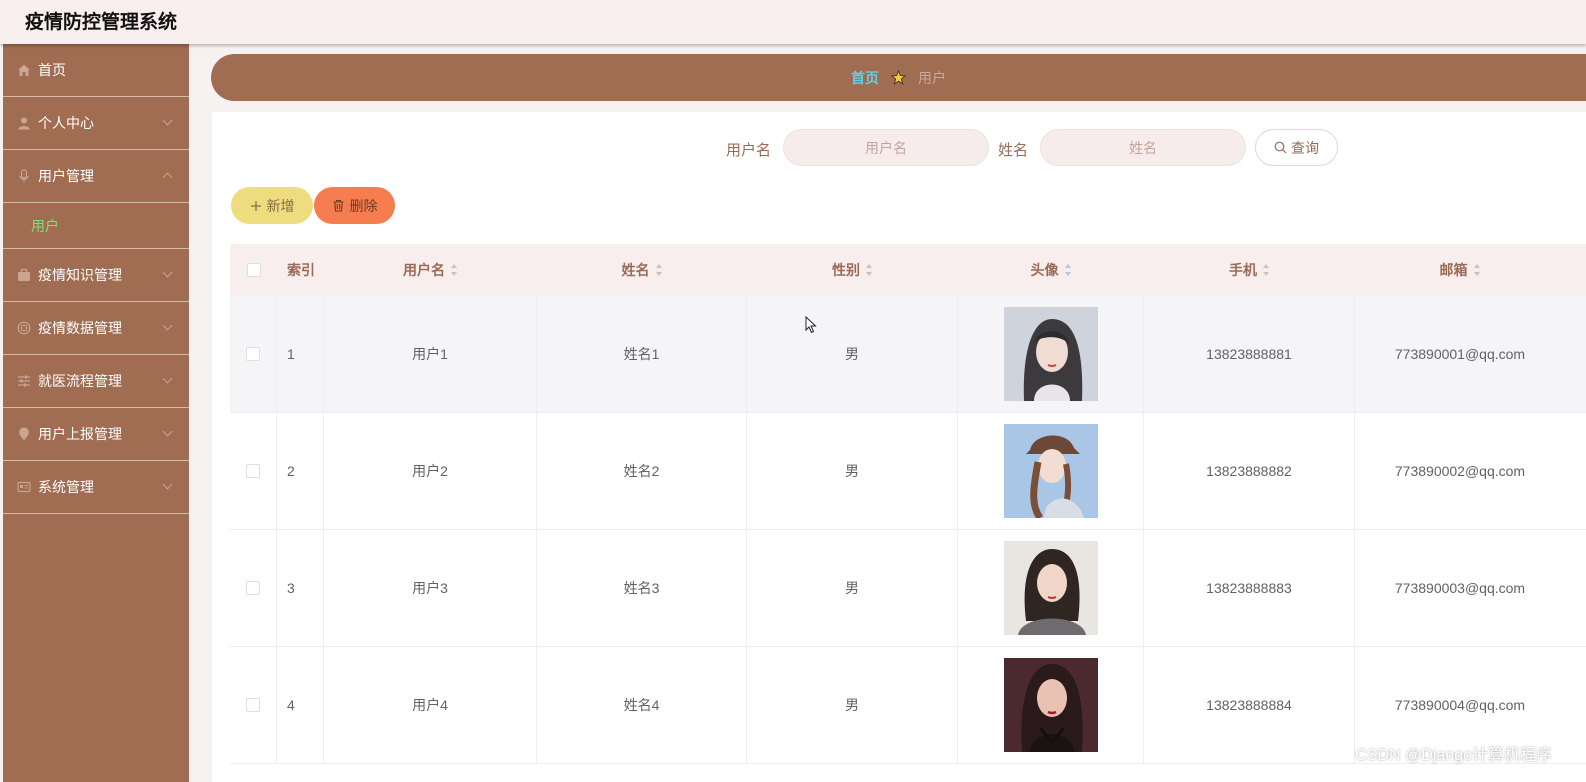 This screenshot has height=782, width=1586. What do you see at coordinates (24, 123) in the screenshot?
I see `person-icon` at bounding box center [24, 123].